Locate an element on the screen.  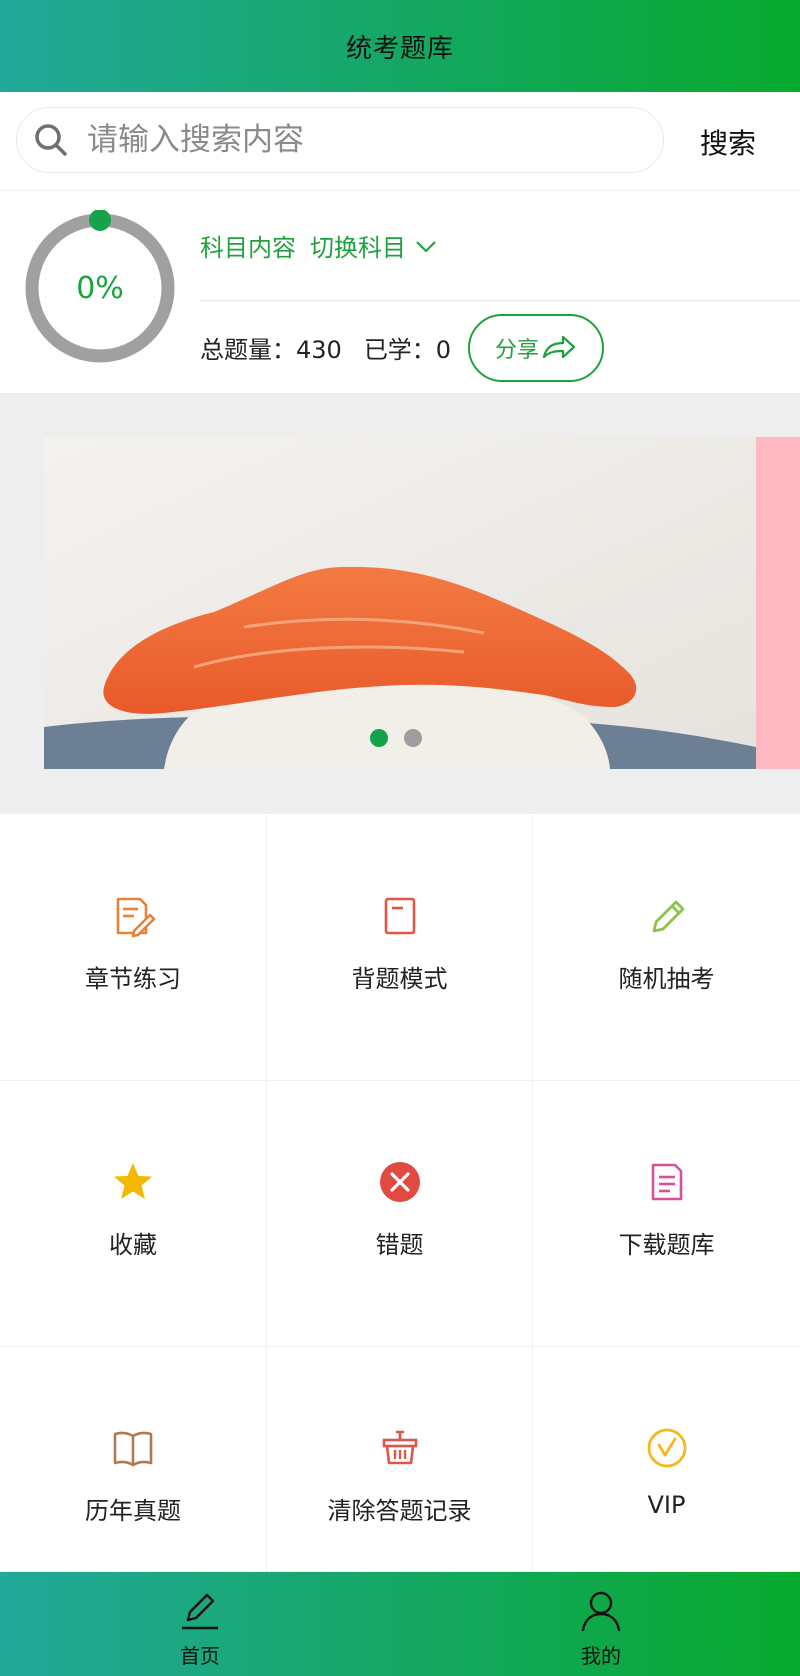
download-bank-icon is located at coordinates (666, 1182).